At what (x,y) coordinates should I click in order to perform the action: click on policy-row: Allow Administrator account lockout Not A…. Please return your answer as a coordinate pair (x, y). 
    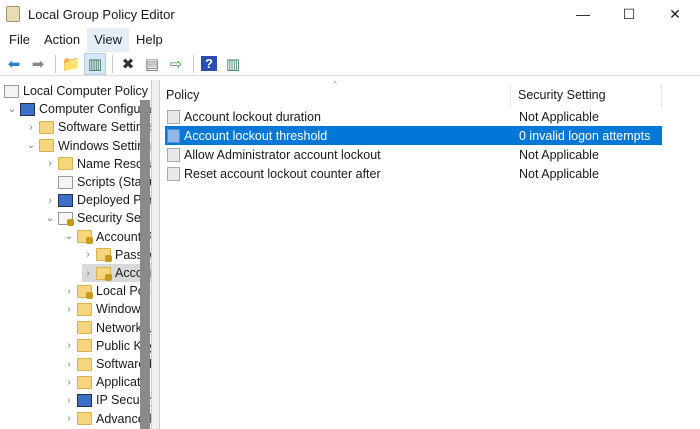
    Looking at the image, I should click on (413, 154).